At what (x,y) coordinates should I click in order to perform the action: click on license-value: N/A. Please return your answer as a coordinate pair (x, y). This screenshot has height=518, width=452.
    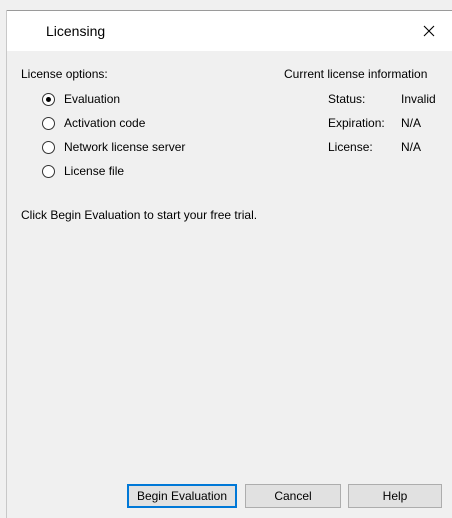
    Looking at the image, I should click on (411, 147).